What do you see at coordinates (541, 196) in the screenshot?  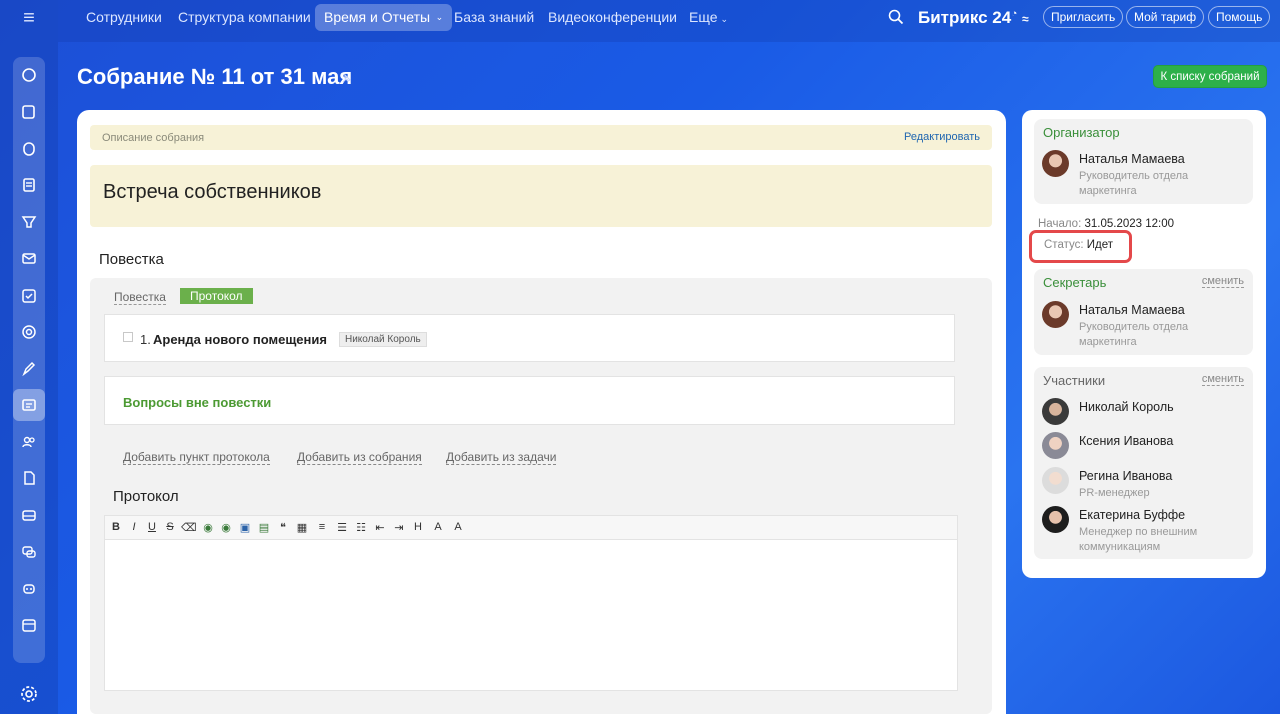 I see `description-box: Встреча собственников` at bounding box center [541, 196].